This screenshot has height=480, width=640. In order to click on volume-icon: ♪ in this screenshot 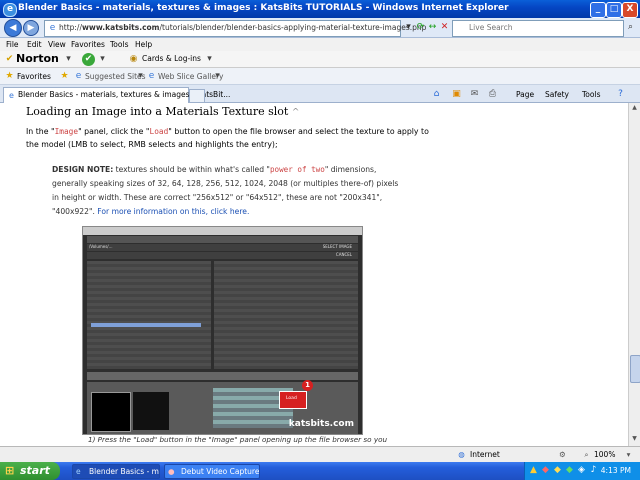, I will do `click(593, 470)`.